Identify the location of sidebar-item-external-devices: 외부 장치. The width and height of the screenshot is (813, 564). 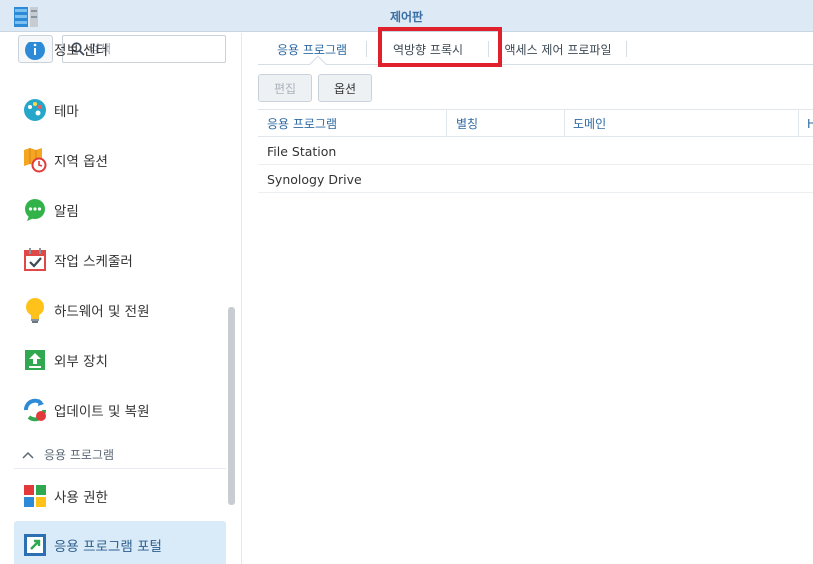
(120, 360).